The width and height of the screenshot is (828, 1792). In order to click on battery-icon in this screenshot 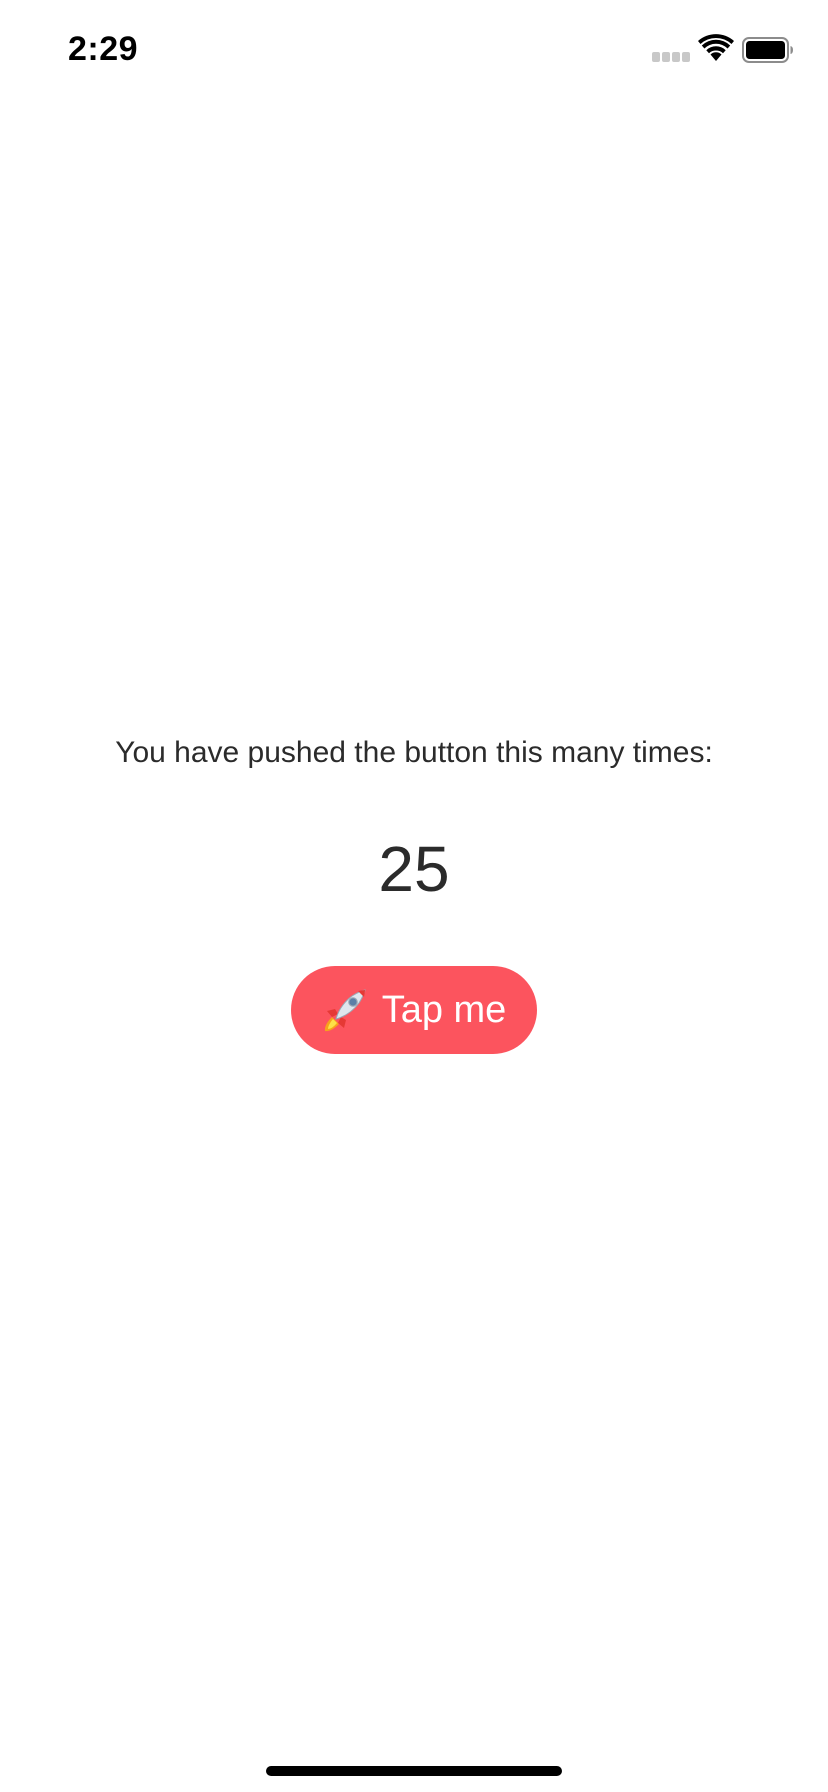, I will do `click(767, 50)`.